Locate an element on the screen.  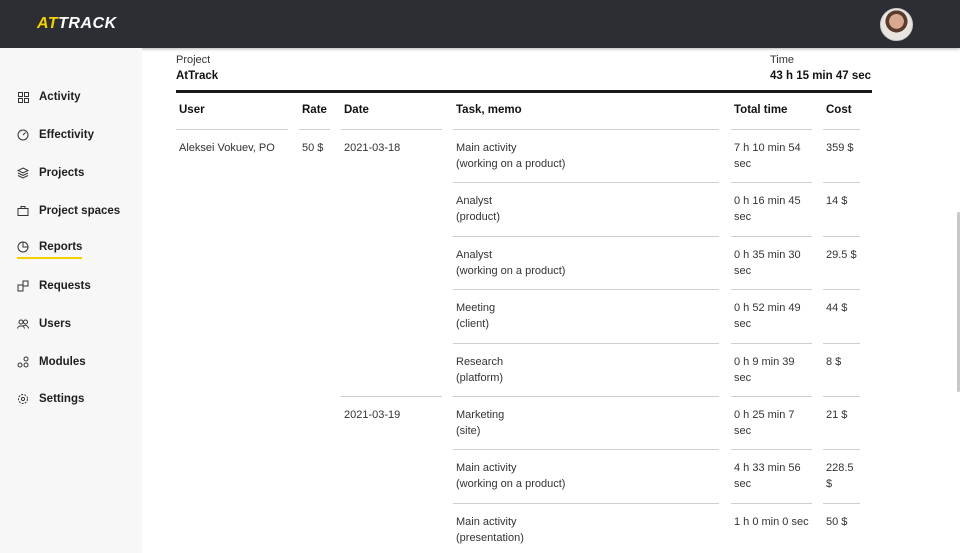
sidebar-item-effectivity: Effectivity is located at coordinates (55, 135).